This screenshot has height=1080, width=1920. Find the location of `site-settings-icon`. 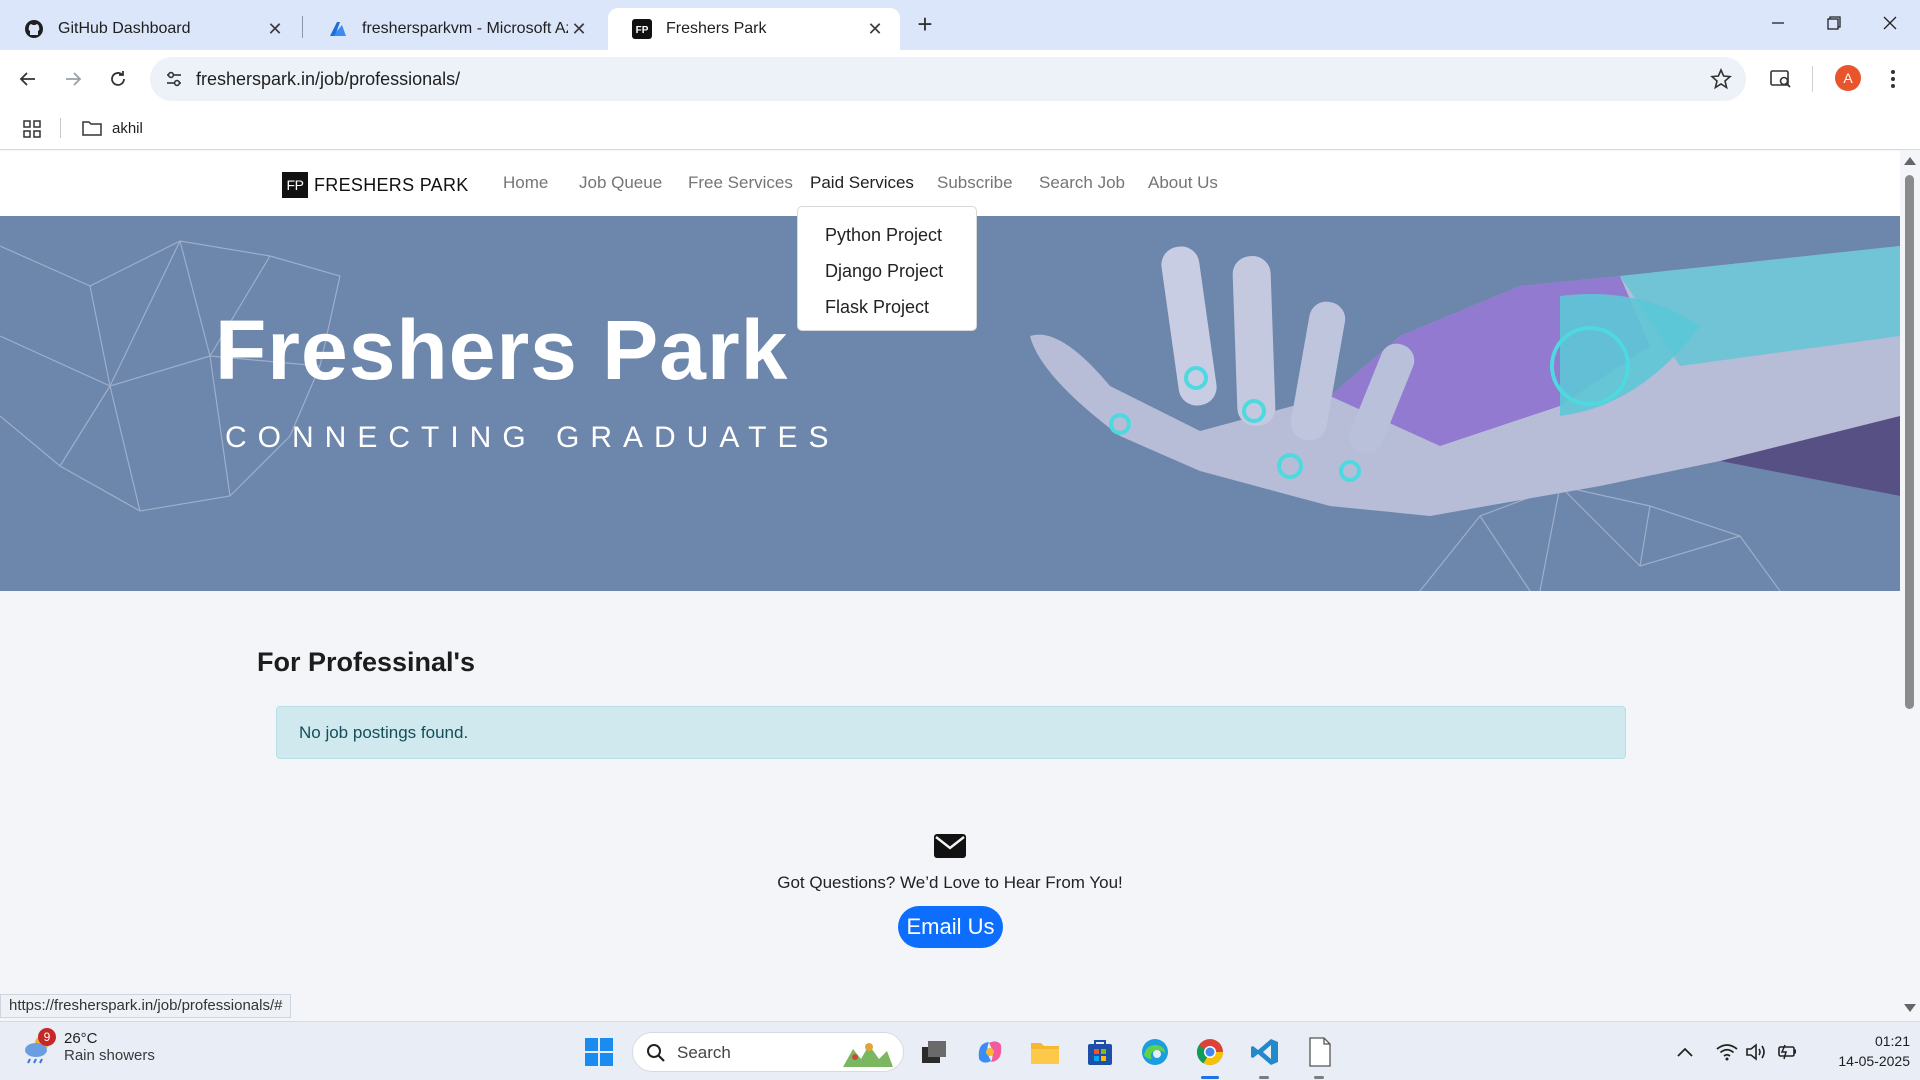

site-settings-icon is located at coordinates (174, 81).